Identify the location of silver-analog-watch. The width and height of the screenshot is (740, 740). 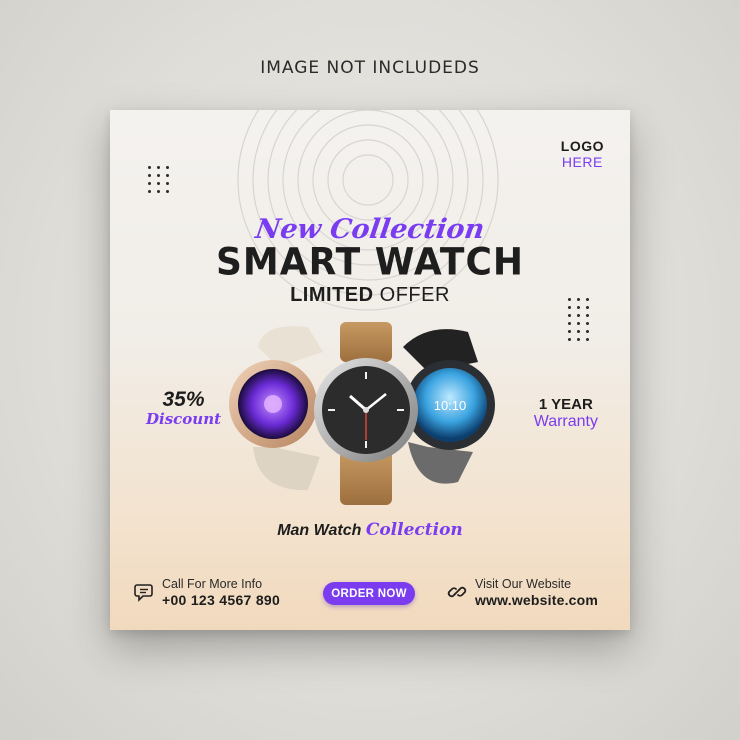
(366, 413).